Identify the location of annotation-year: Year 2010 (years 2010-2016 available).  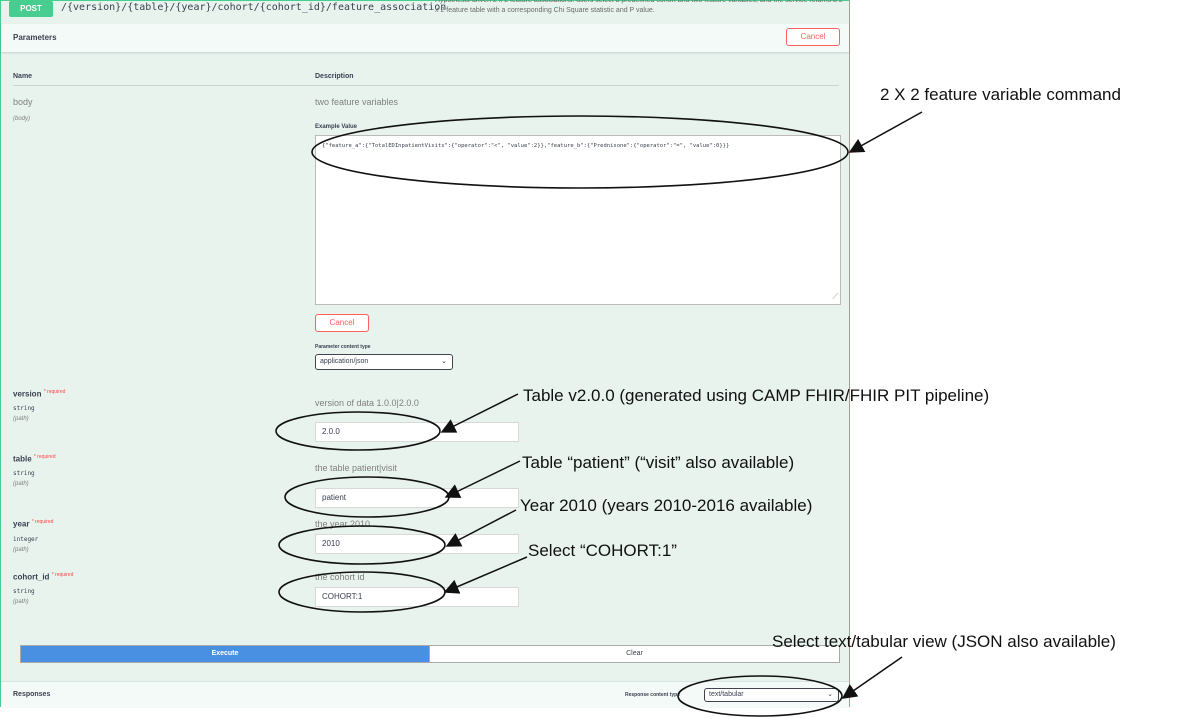
(666, 505).